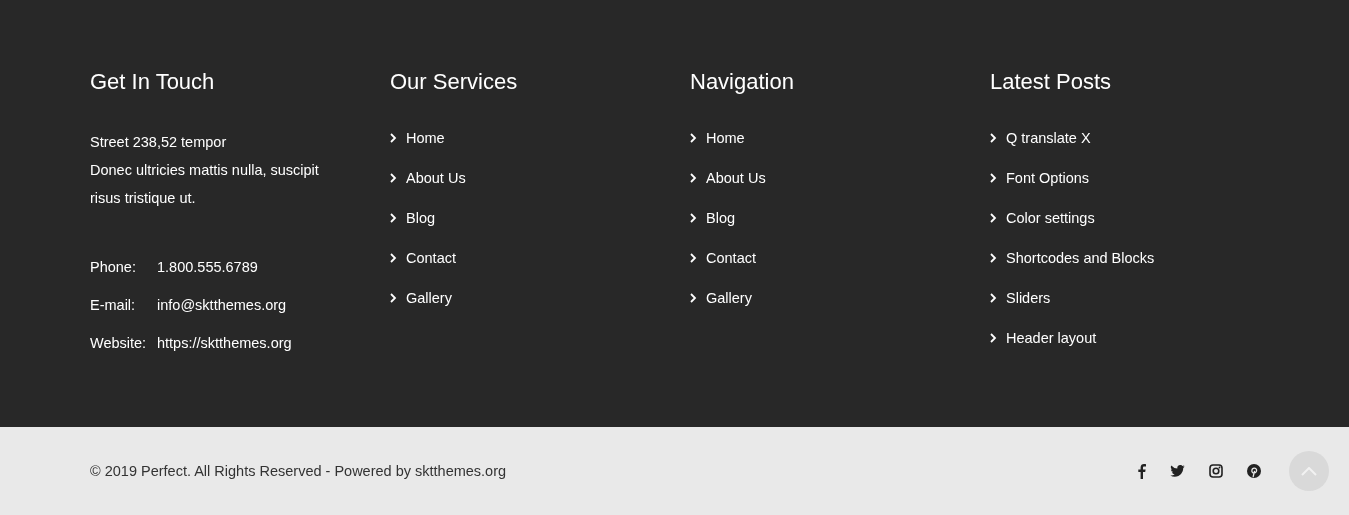 This screenshot has height=515, width=1349. Describe the element at coordinates (153, 82) in the screenshot. I see `column-heading: Get In Touch` at that location.